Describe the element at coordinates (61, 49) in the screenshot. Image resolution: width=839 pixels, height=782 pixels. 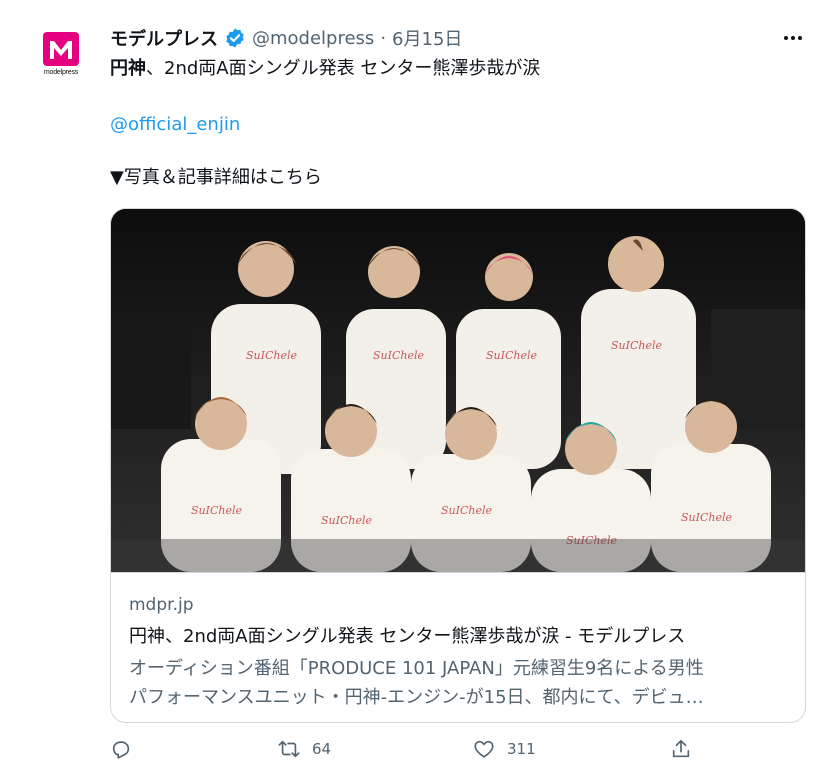
I see `modelpress-logo-icon` at that location.